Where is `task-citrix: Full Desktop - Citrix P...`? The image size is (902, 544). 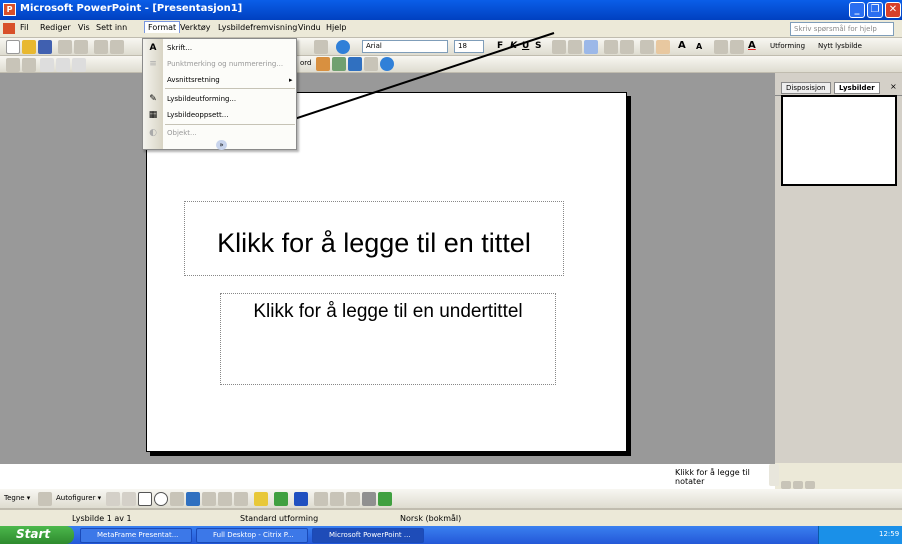
task-citrix: Full Desktop - Citrix P... is located at coordinates (252, 535).